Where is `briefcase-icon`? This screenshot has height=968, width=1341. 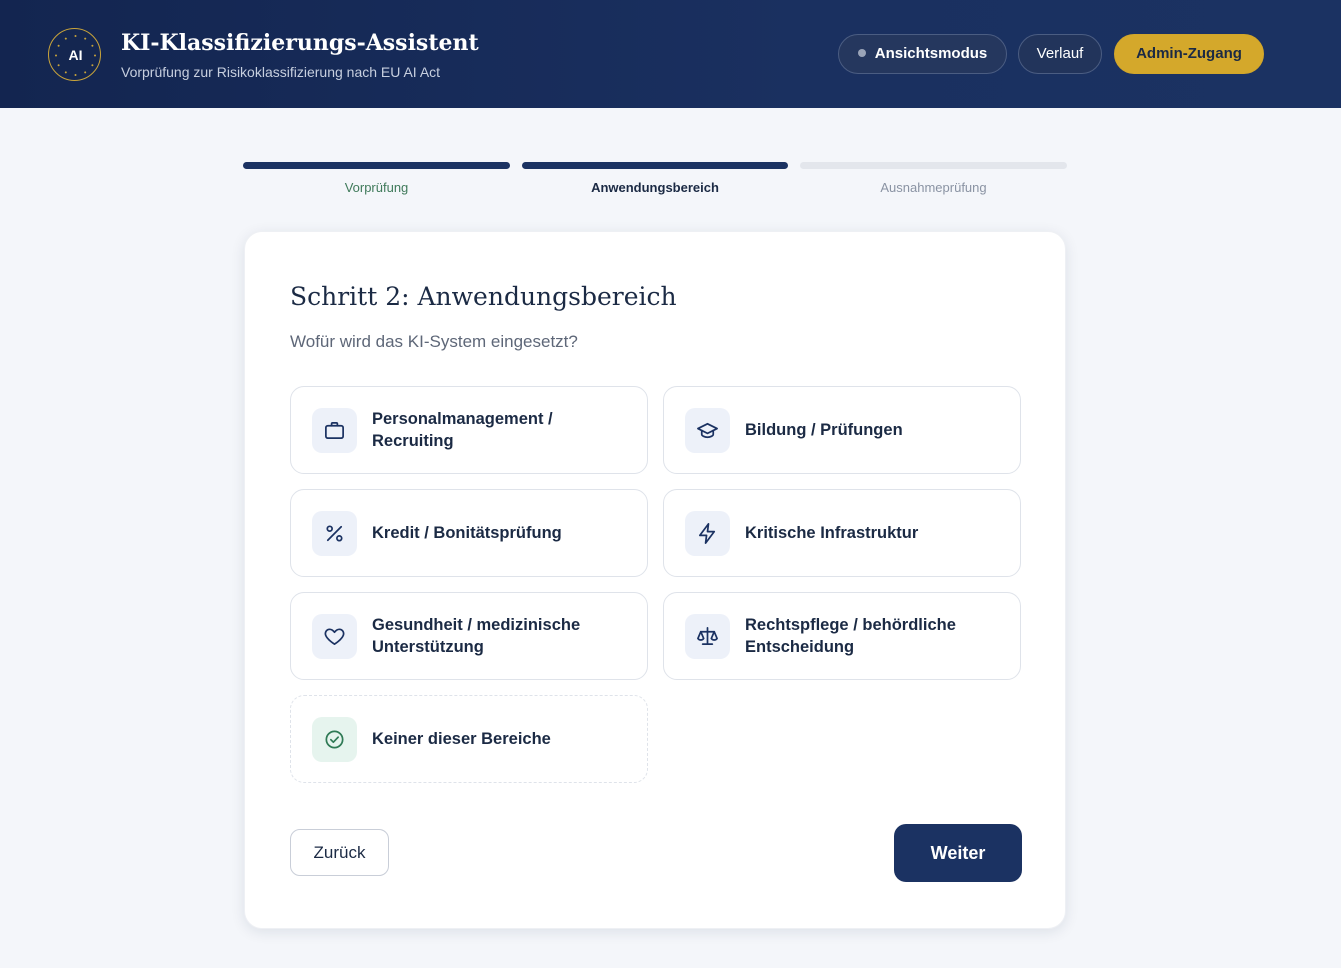
briefcase-icon is located at coordinates (334, 430).